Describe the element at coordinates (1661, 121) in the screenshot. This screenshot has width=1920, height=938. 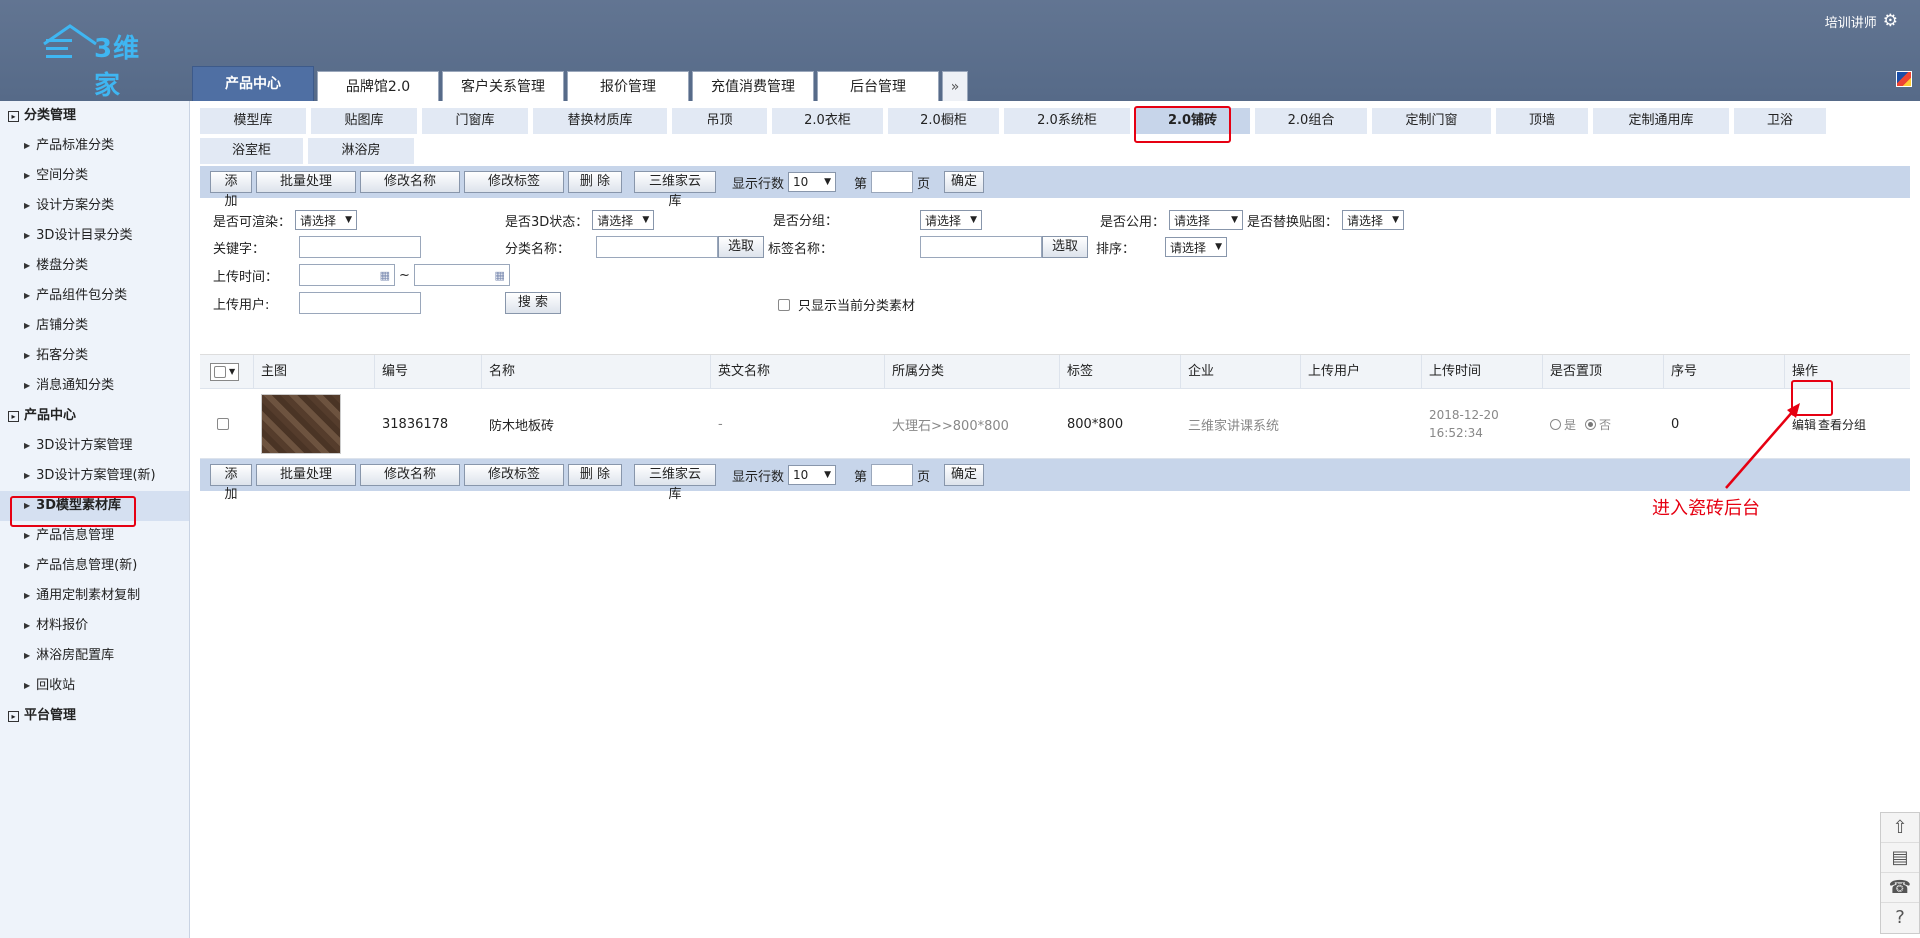
I see `tab-custom-general: 定制通用库` at that location.